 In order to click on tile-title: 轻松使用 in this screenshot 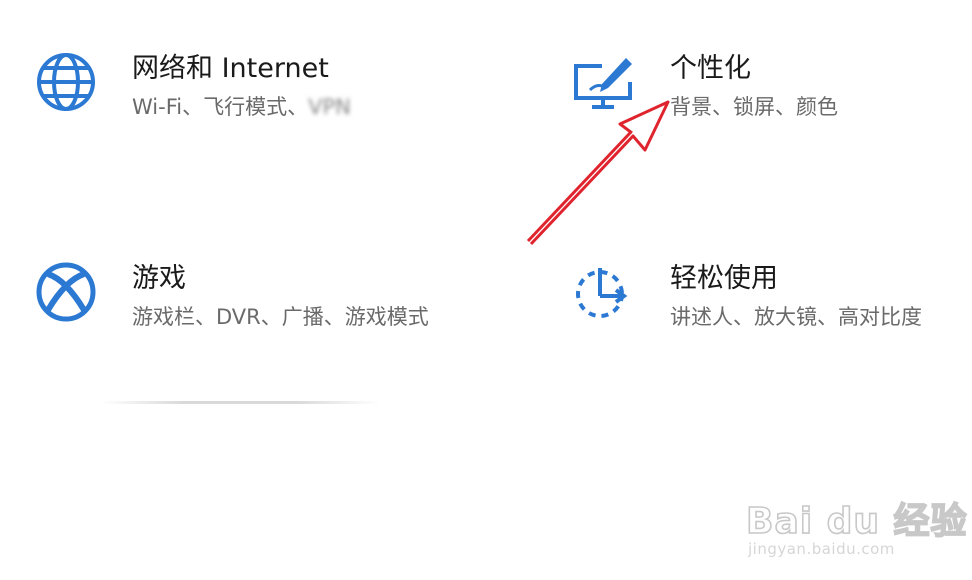, I will do `click(724, 278)`.